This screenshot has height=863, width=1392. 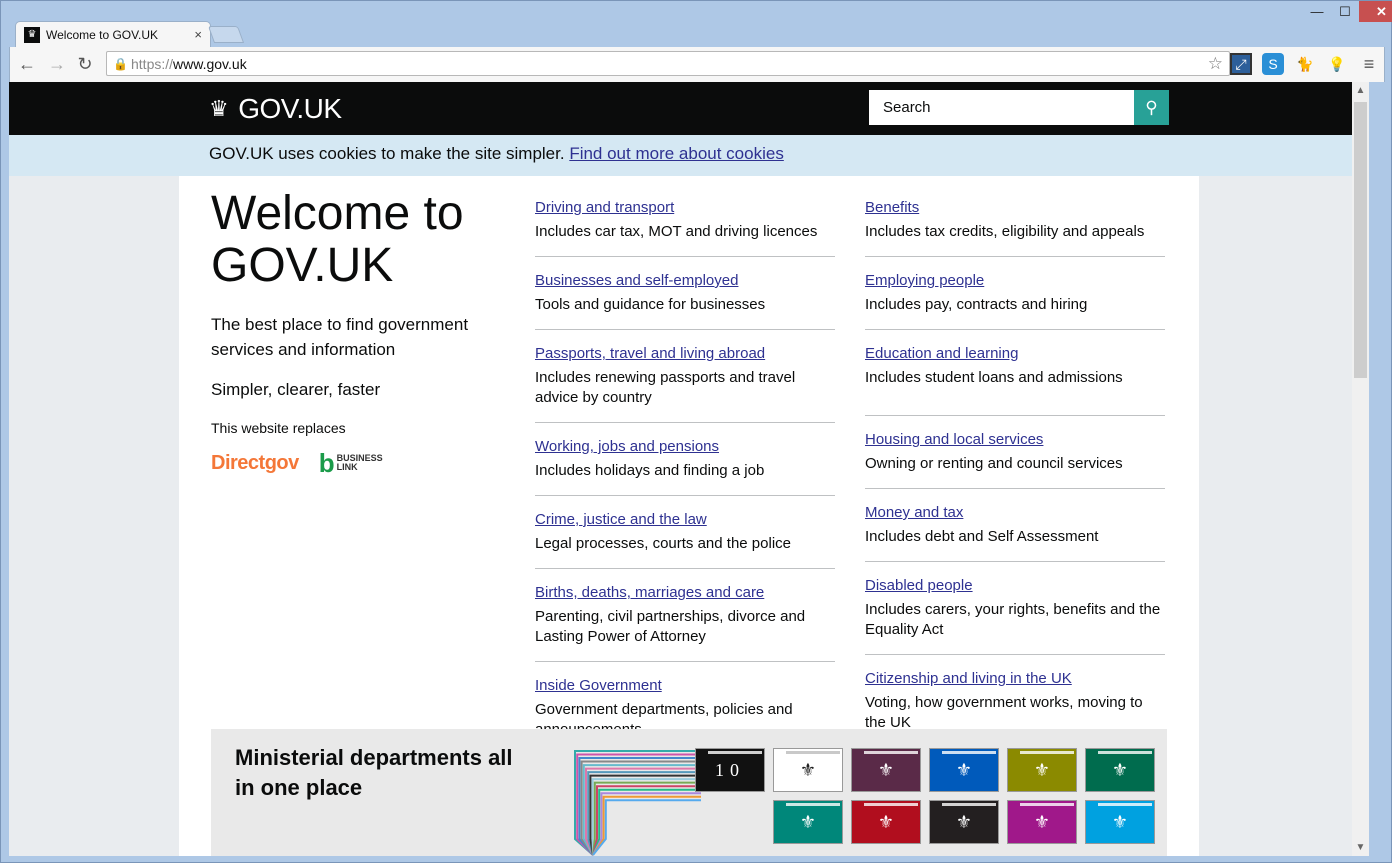 What do you see at coordinates (1273, 64) in the screenshot?
I see `seo-extension-icon: S` at bounding box center [1273, 64].